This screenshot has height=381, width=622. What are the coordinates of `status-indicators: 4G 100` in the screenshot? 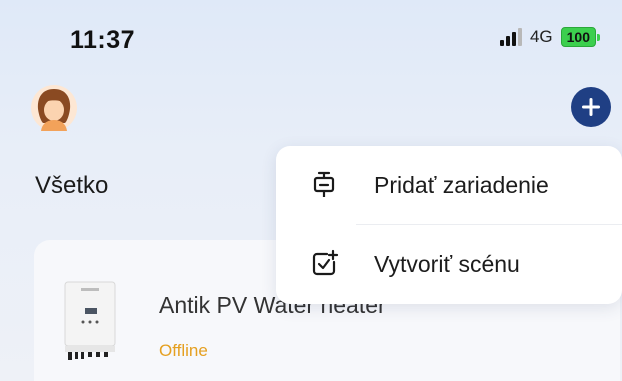 It's located at (550, 37).